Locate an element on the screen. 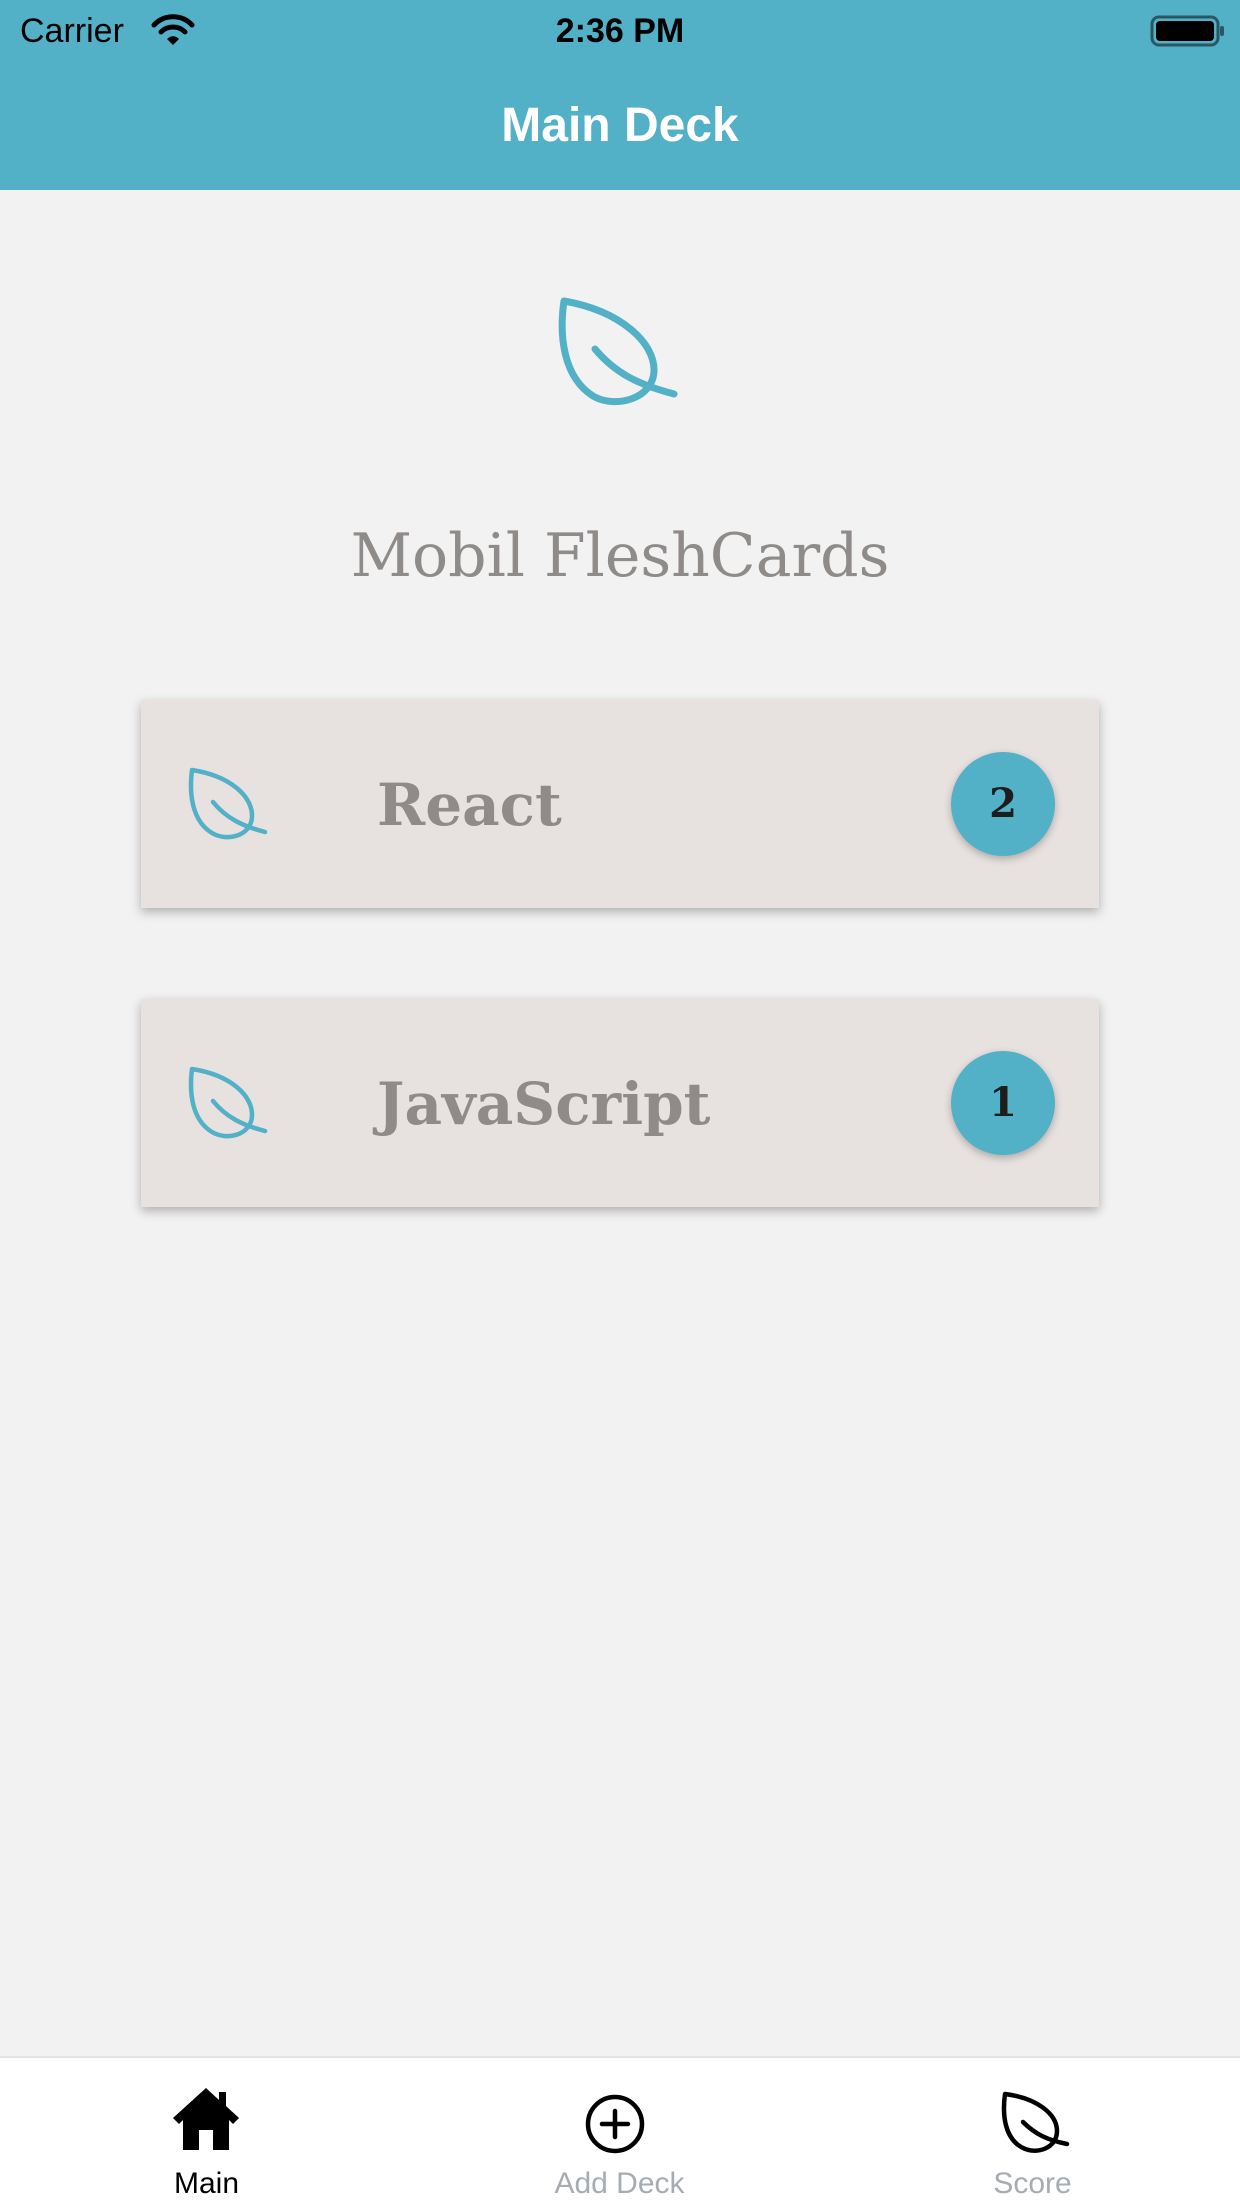 The width and height of the screenshot is (1240, 2201). battery-icon is located at coordinates (1187, 31).